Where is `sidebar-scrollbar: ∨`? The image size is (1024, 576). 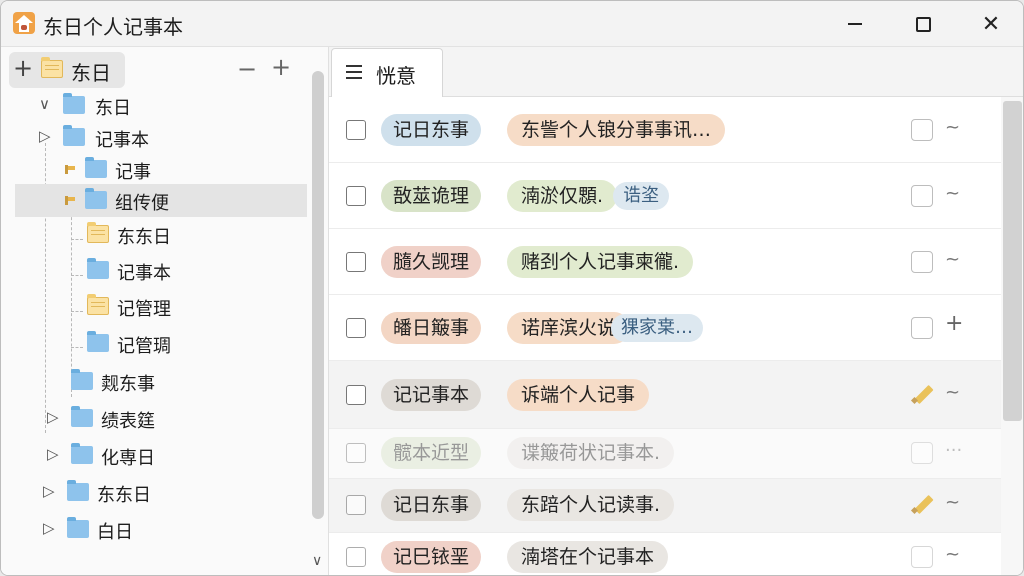 sidebar-scrollbar: ∨ is located at coordinates (318, 320).